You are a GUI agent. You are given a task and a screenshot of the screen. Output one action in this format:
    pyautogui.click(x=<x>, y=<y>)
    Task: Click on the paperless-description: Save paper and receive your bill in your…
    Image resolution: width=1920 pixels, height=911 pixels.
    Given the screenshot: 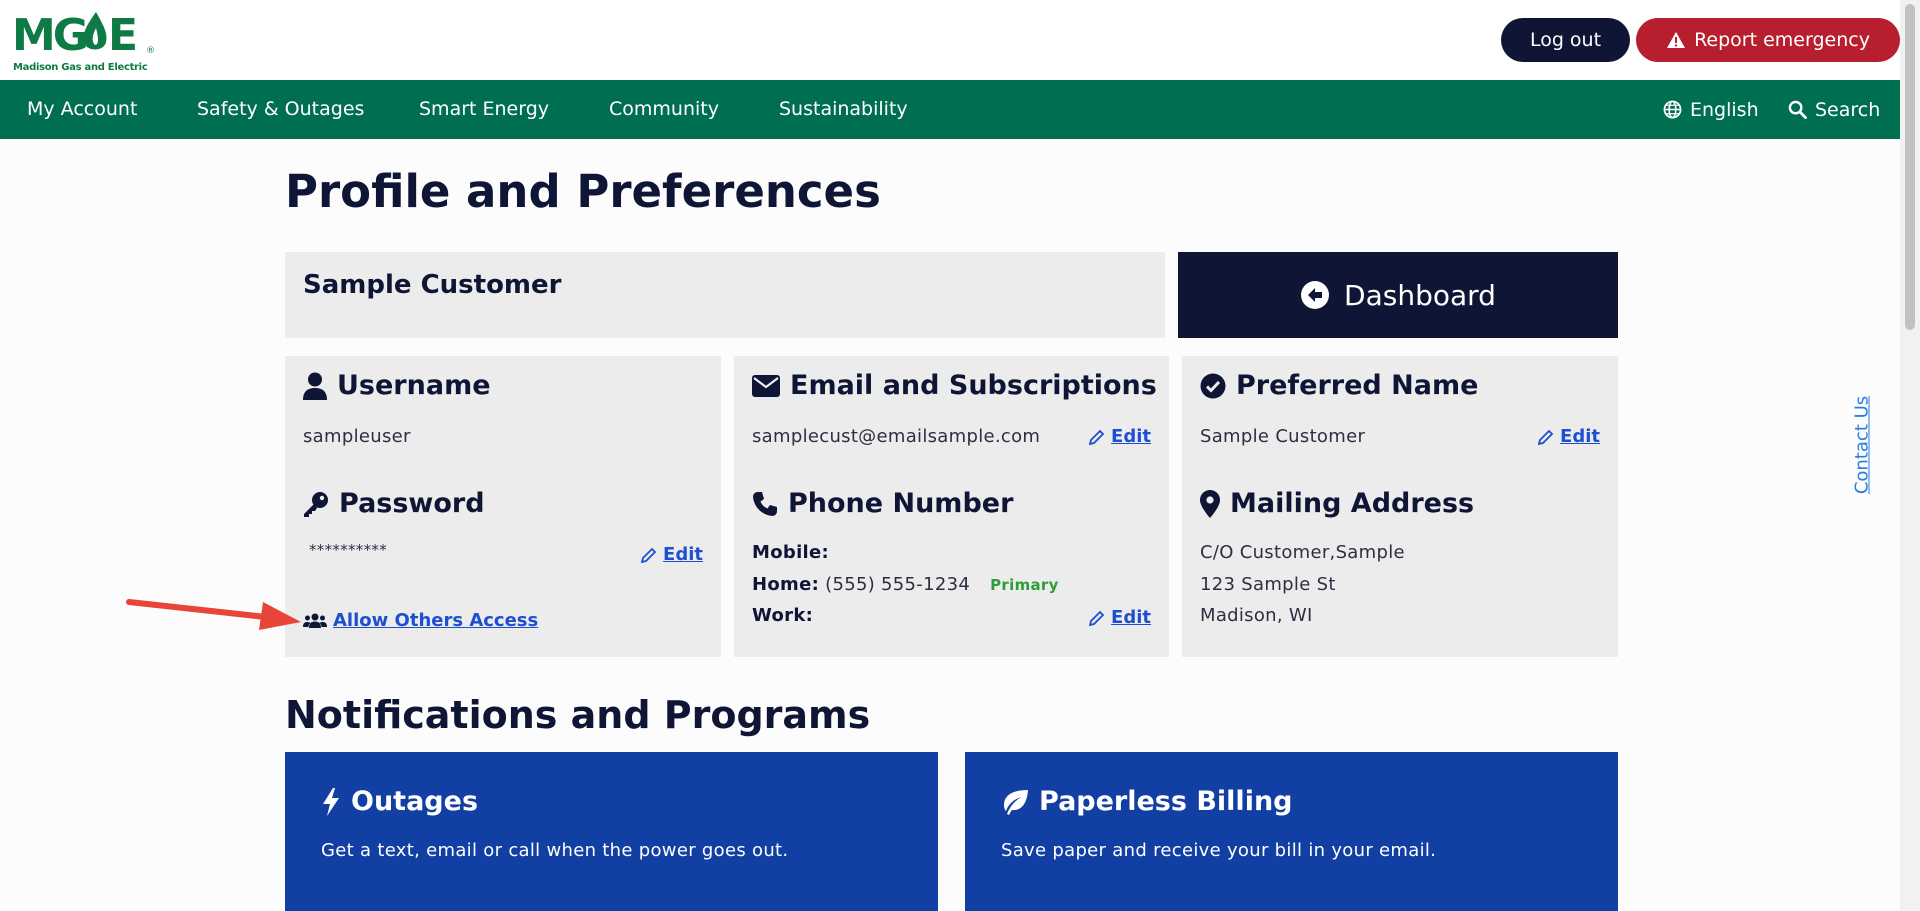 What is the action you would take?
    pyautogui.click(x=1219, y=850)
    